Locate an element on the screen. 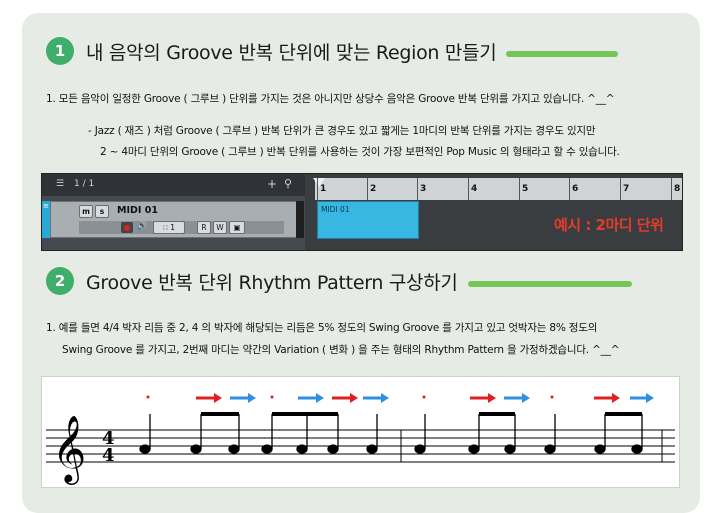 The width and height of the screenshot is (720, 513). record-enable-button is located at coordinates (127, 227).